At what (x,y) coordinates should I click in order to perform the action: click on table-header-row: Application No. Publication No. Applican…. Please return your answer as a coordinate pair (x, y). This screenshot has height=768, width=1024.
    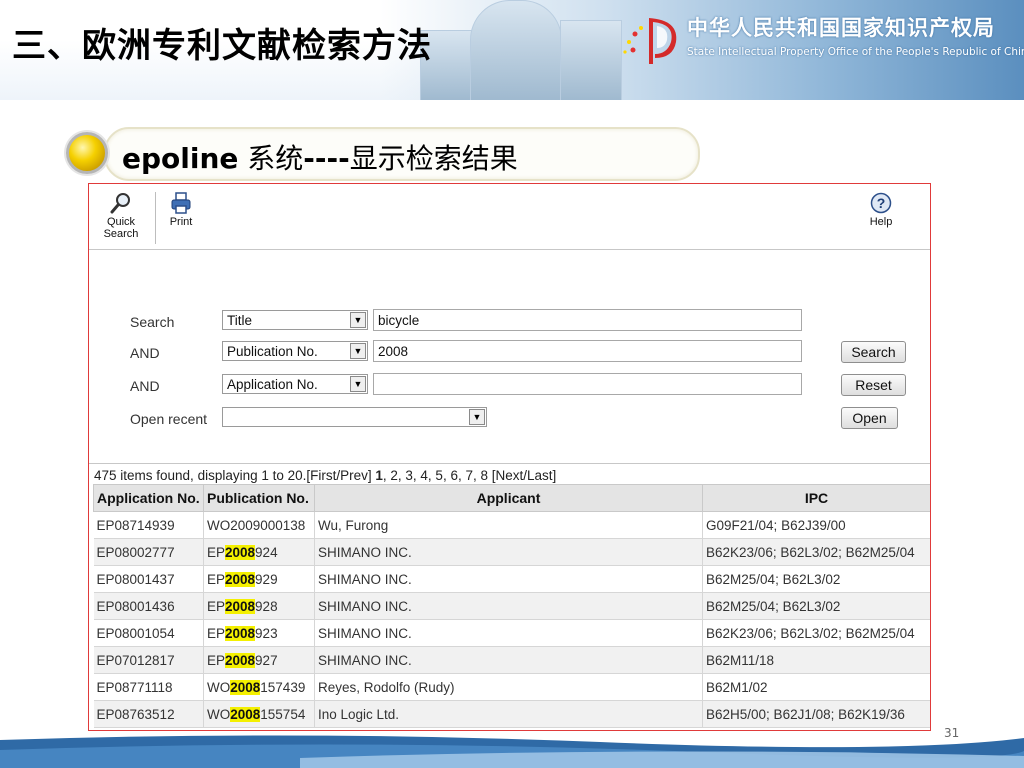
    Looking at the image, I should click on (511, 498).